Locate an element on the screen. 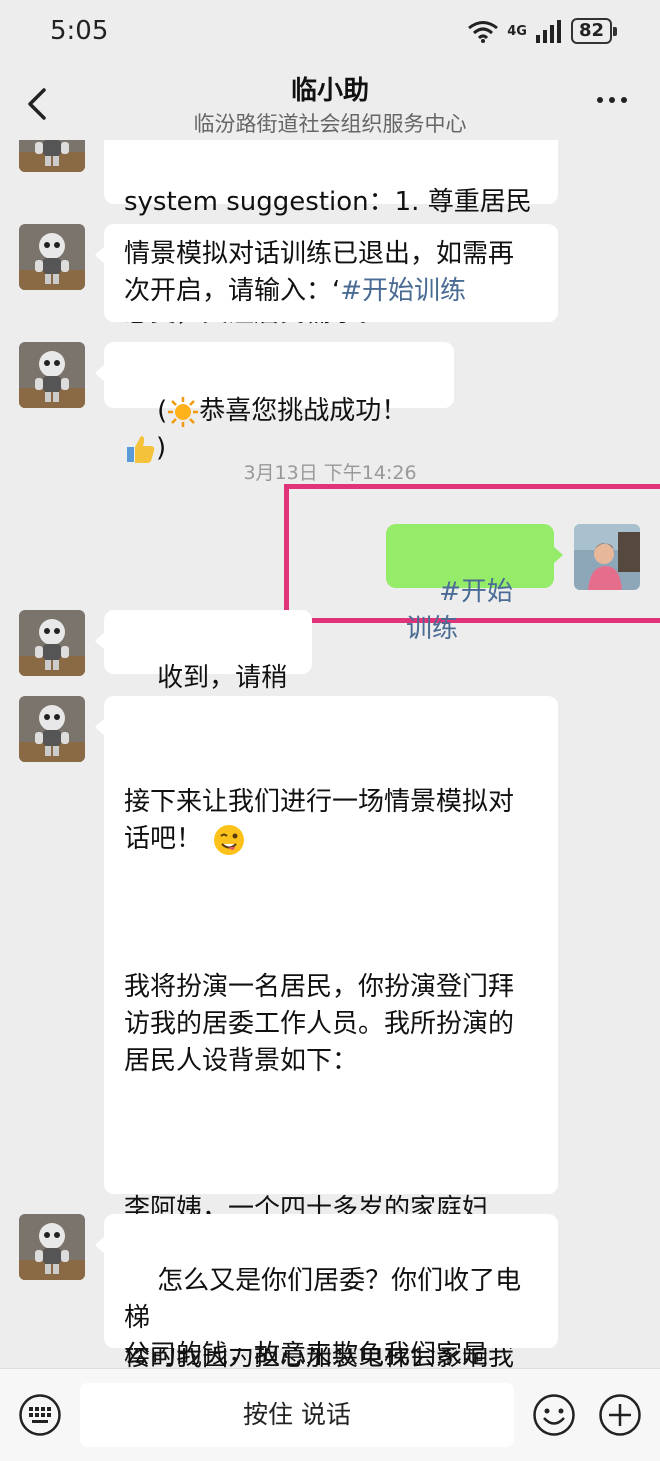  hashtag-link: #开始训练 is located at coordinates (403, 291).